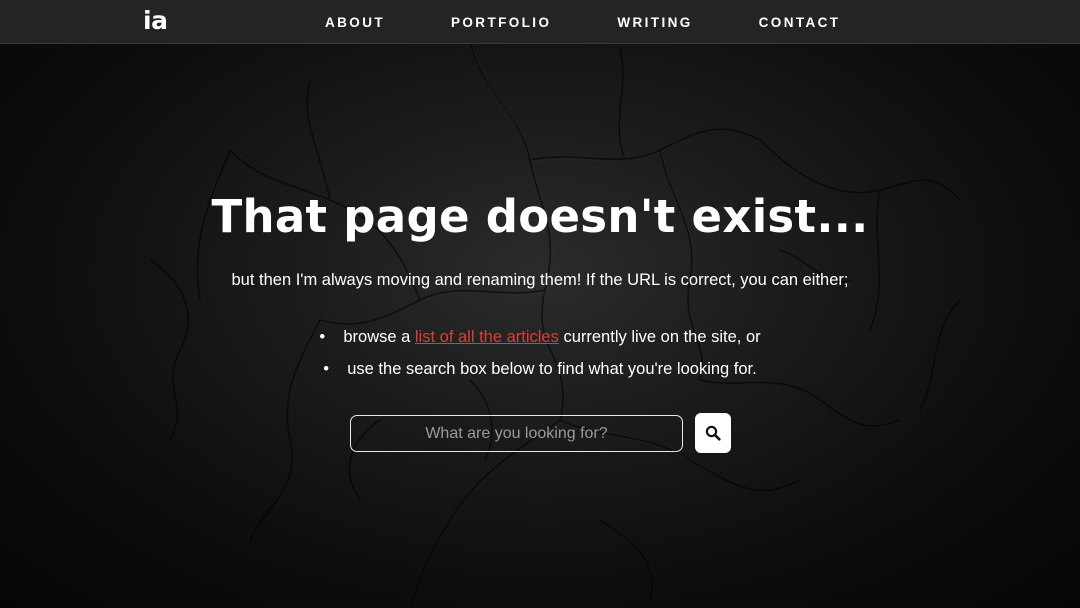  I want to click on search-button, so click(713, 433).